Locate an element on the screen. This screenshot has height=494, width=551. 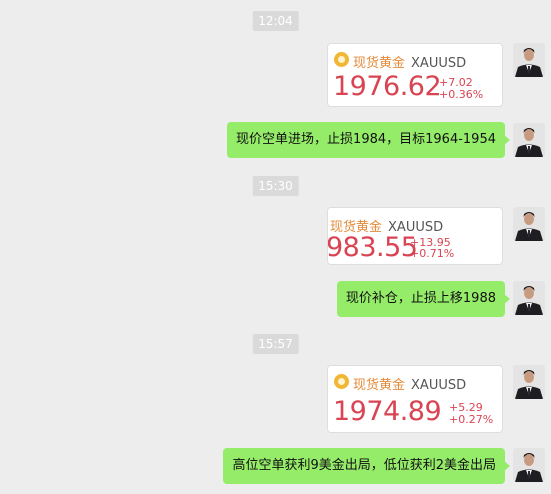
price: 1974.89 is located at coordinates (387, 411).